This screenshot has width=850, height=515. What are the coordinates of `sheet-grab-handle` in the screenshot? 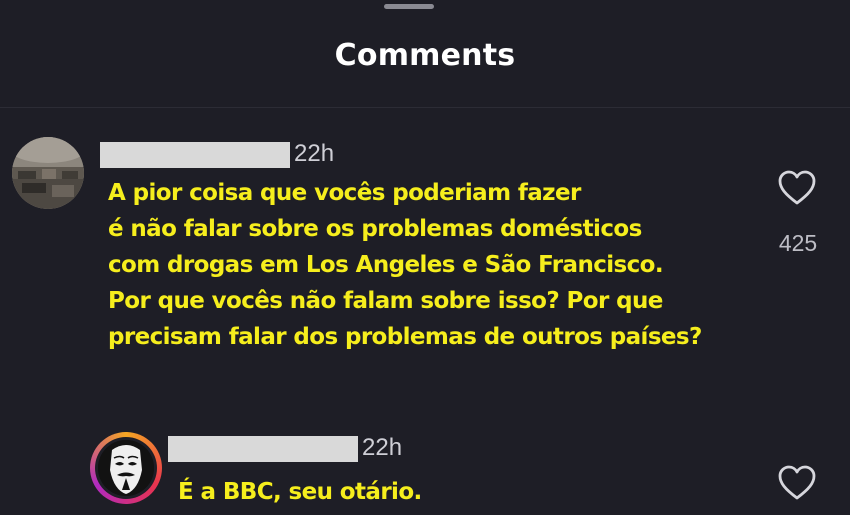 It's located at (409, 6).